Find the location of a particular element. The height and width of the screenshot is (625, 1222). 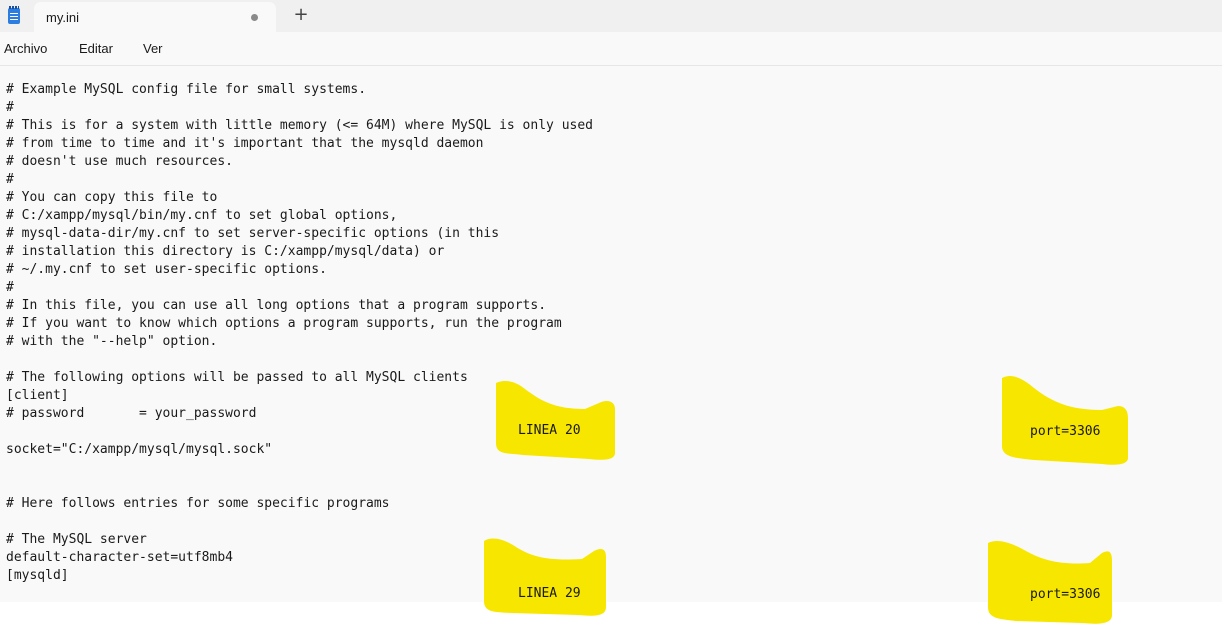

editor-line: [mysqld] is located at coordinates (37, 576).